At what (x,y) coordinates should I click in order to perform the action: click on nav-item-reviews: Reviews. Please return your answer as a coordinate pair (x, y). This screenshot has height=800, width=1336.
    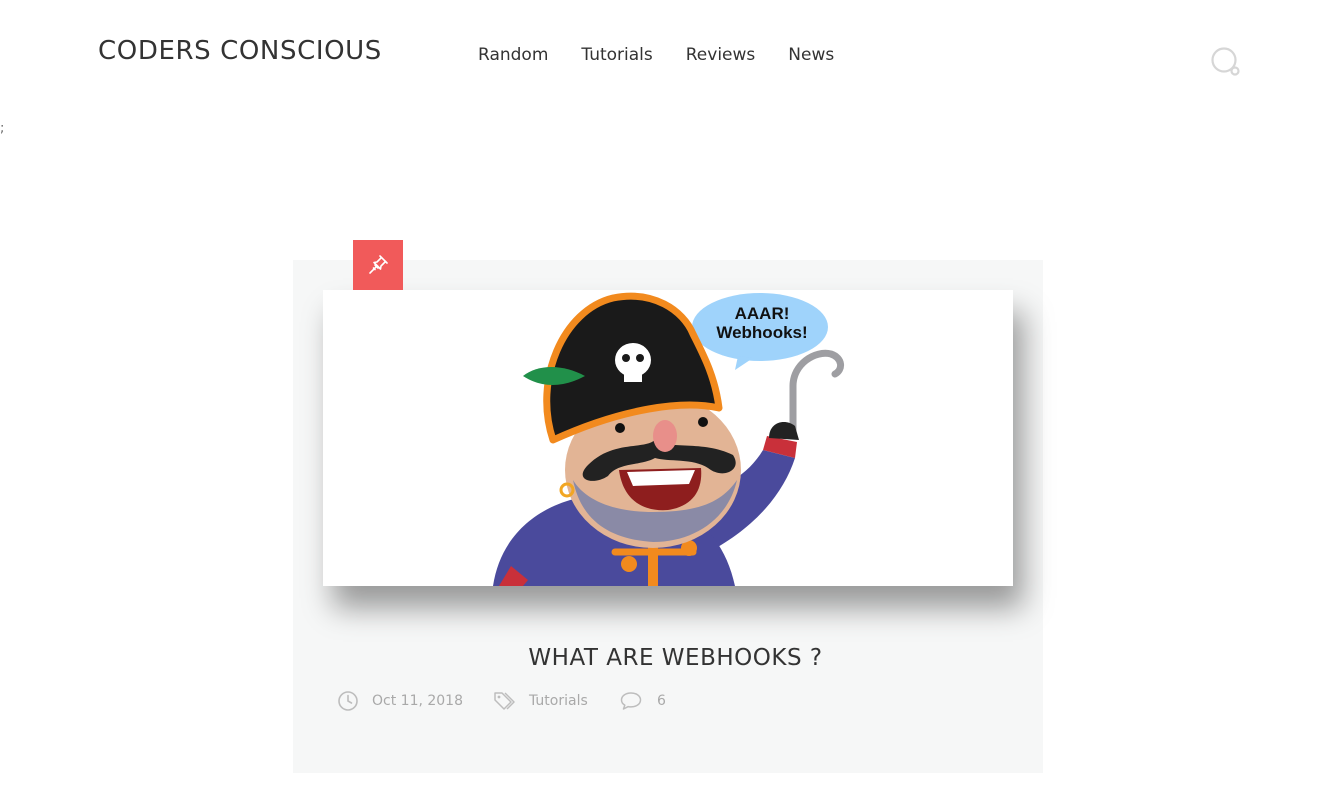
    Looking at the image, I should click on (721, 55).